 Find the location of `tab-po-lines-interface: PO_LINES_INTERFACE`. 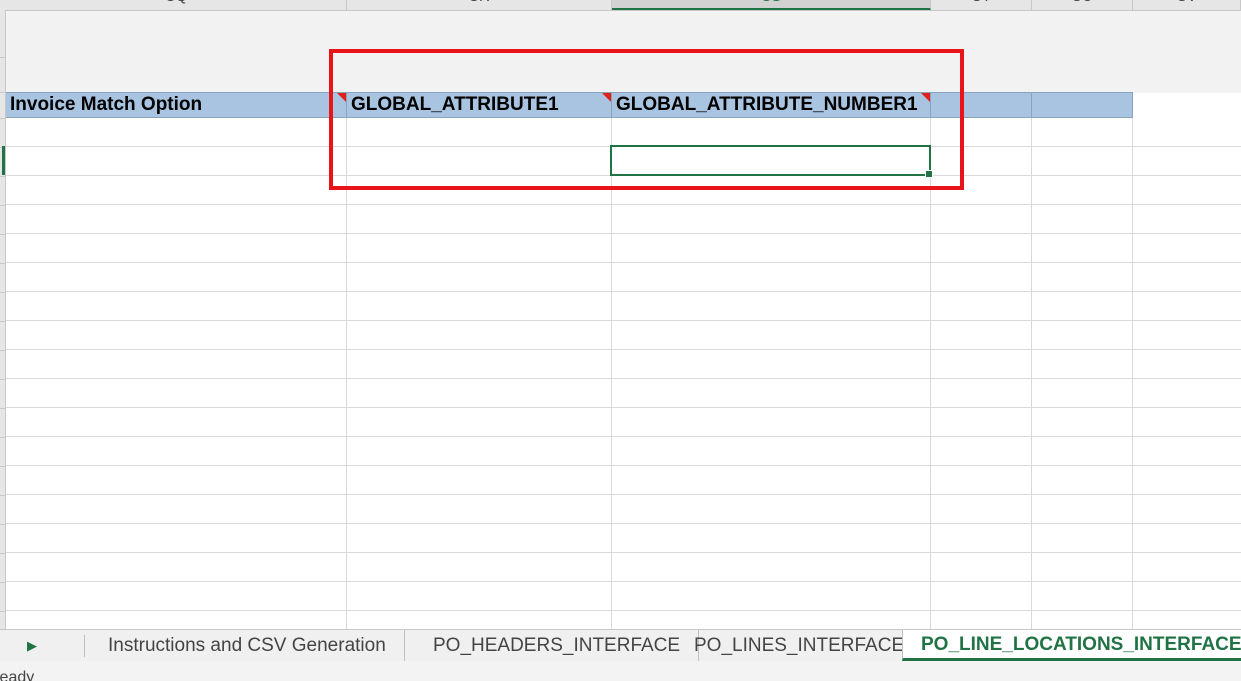

tab-po-lines-interface: PO_LINES_INTERFACE is located at coordinates (800, 645).